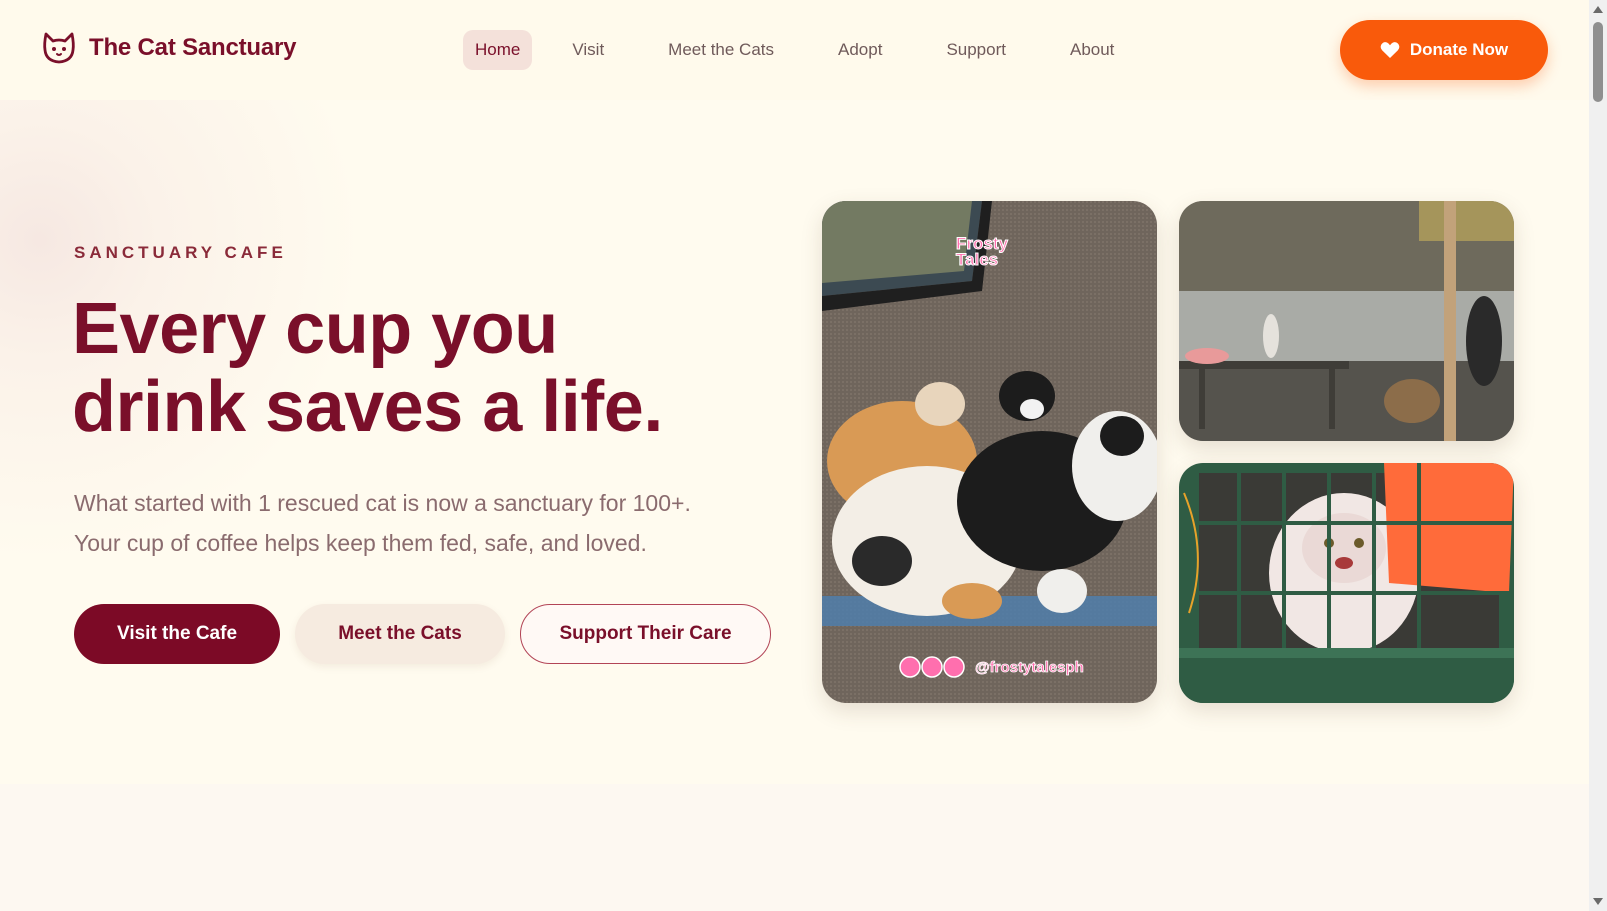 This screenshot has height=911, width=1607. What do you see at coordinates (1598, 62) in the screenshot?
I see `scroll-thumb` at bounding box center [1598, 62].